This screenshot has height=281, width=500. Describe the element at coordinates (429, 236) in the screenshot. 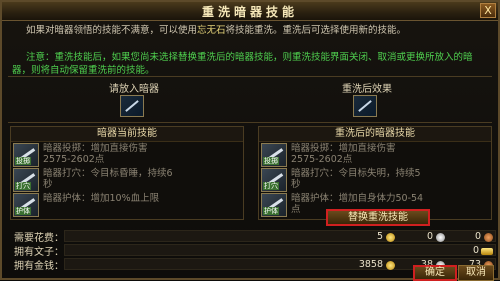

I see `silver-amount: 0` at that location.